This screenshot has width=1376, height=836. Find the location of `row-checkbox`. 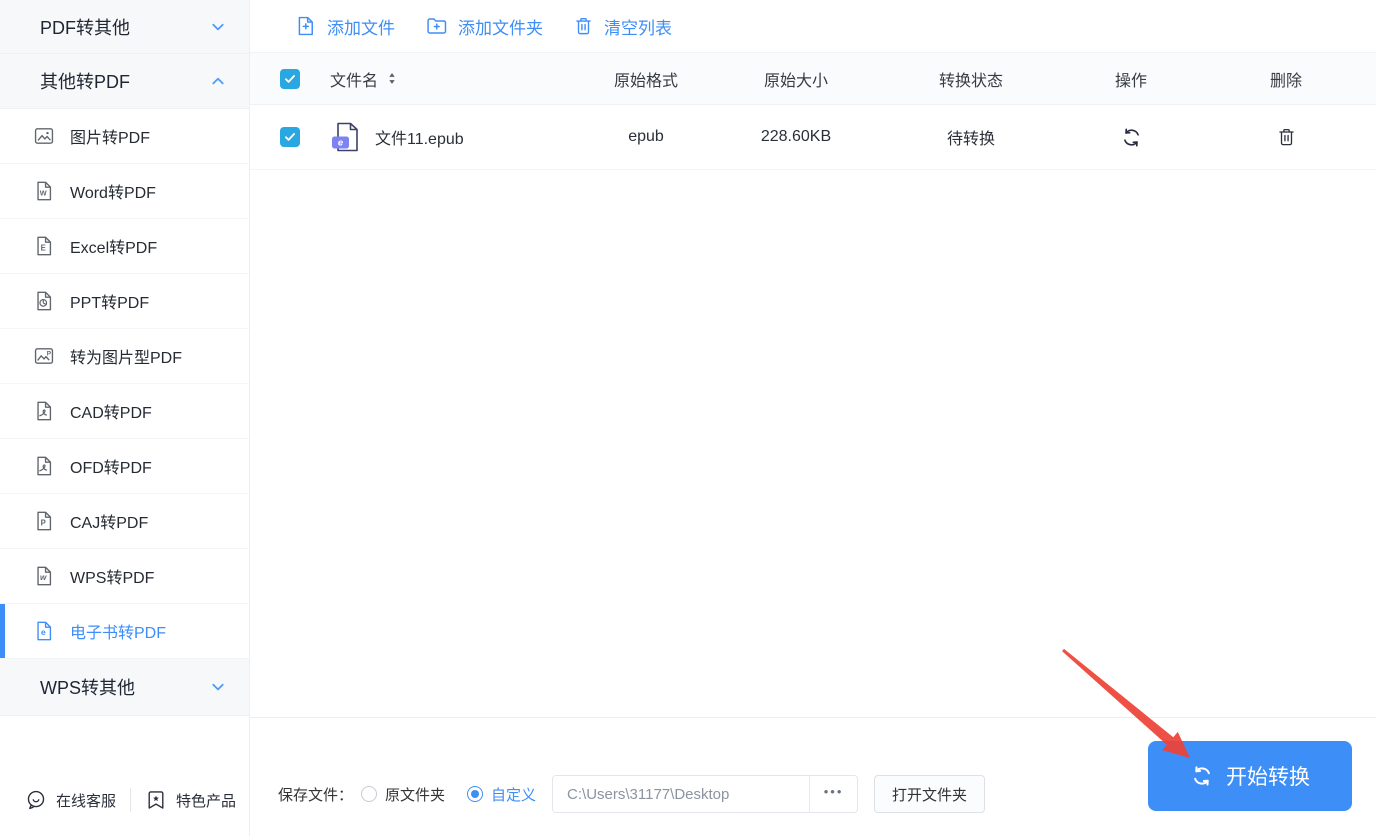

row-checkbox is located at coordinates (290, 137).